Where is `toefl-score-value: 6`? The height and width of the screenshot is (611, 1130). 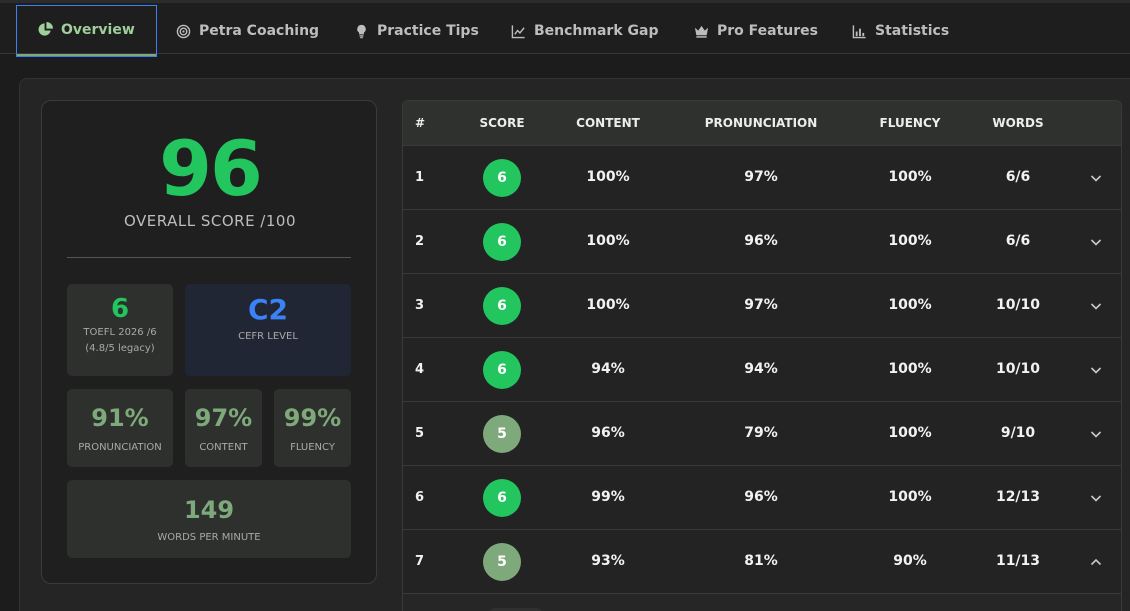 toefl-score-value: 6 is located at coordinates (120, 309).